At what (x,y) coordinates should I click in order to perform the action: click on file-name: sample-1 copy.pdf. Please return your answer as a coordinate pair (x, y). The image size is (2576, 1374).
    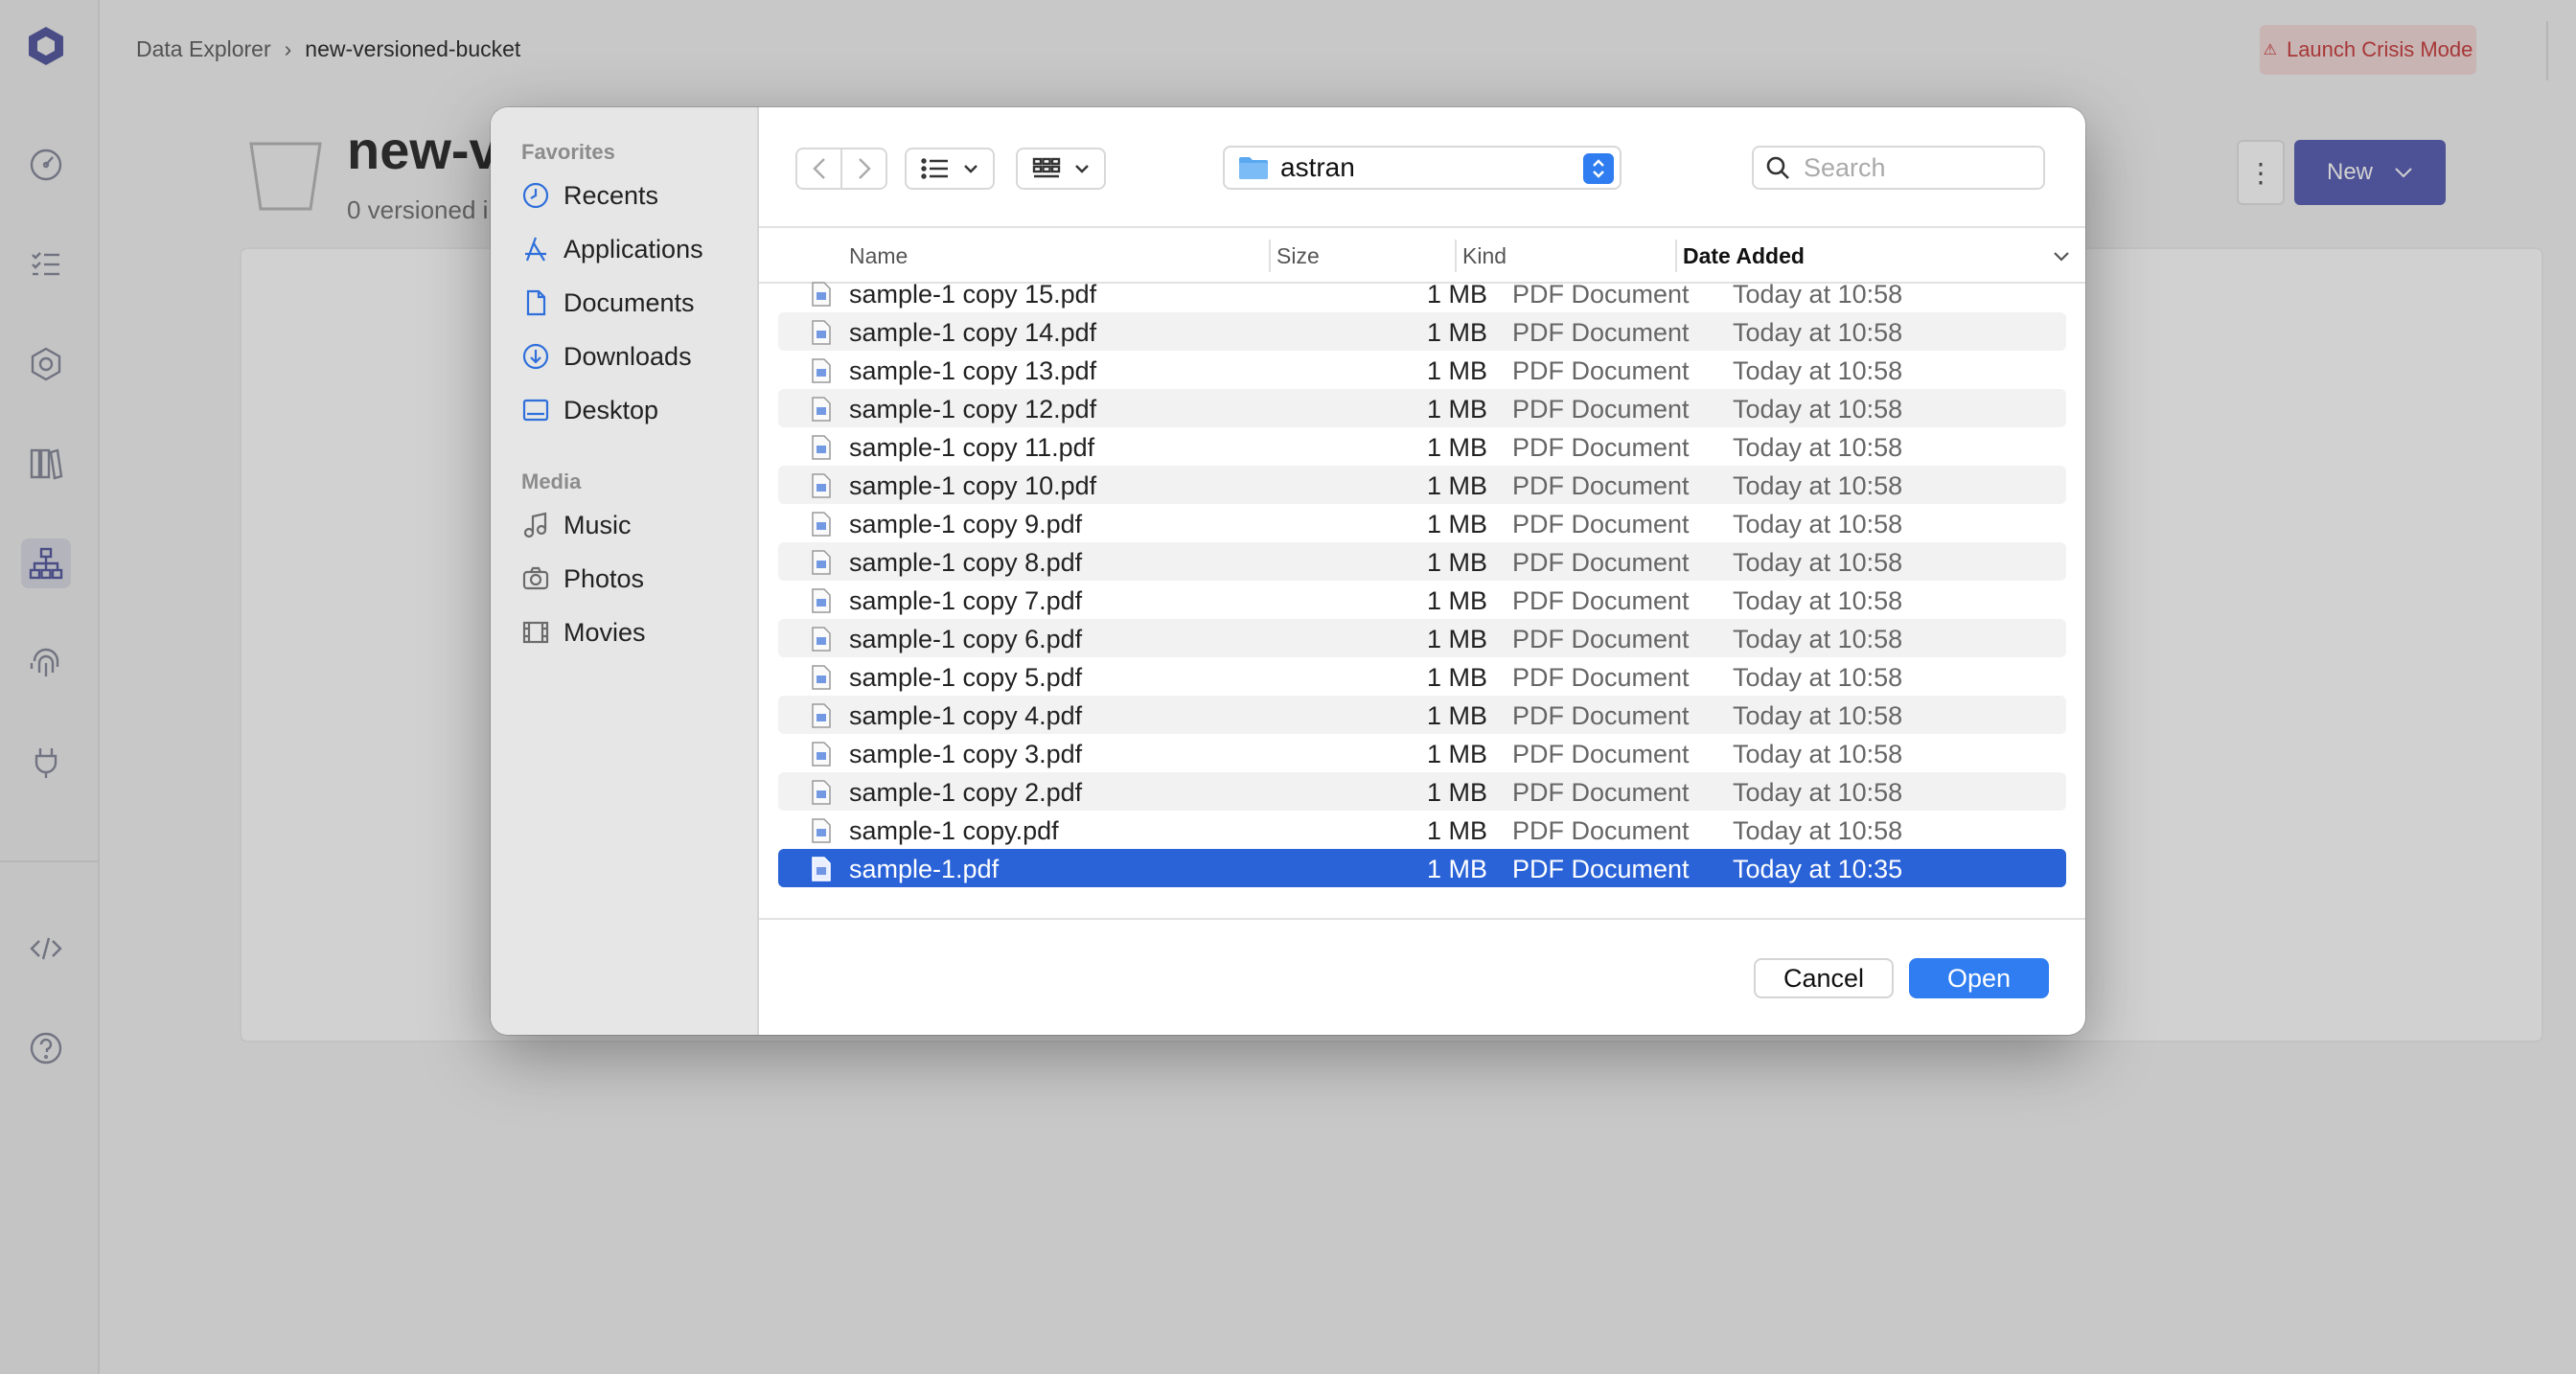
    Looking at the image, I should click on (954, 831).